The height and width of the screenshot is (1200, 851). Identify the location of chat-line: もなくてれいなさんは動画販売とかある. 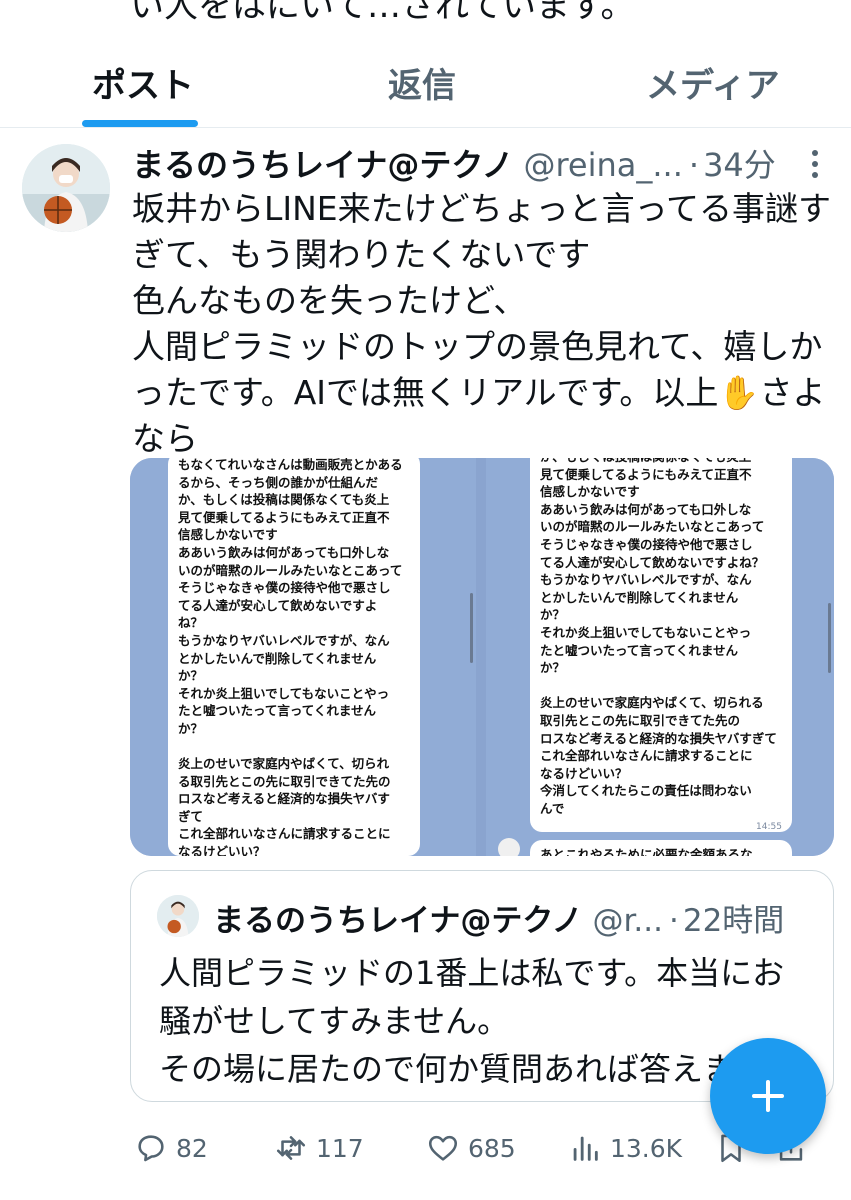
(290, 465).